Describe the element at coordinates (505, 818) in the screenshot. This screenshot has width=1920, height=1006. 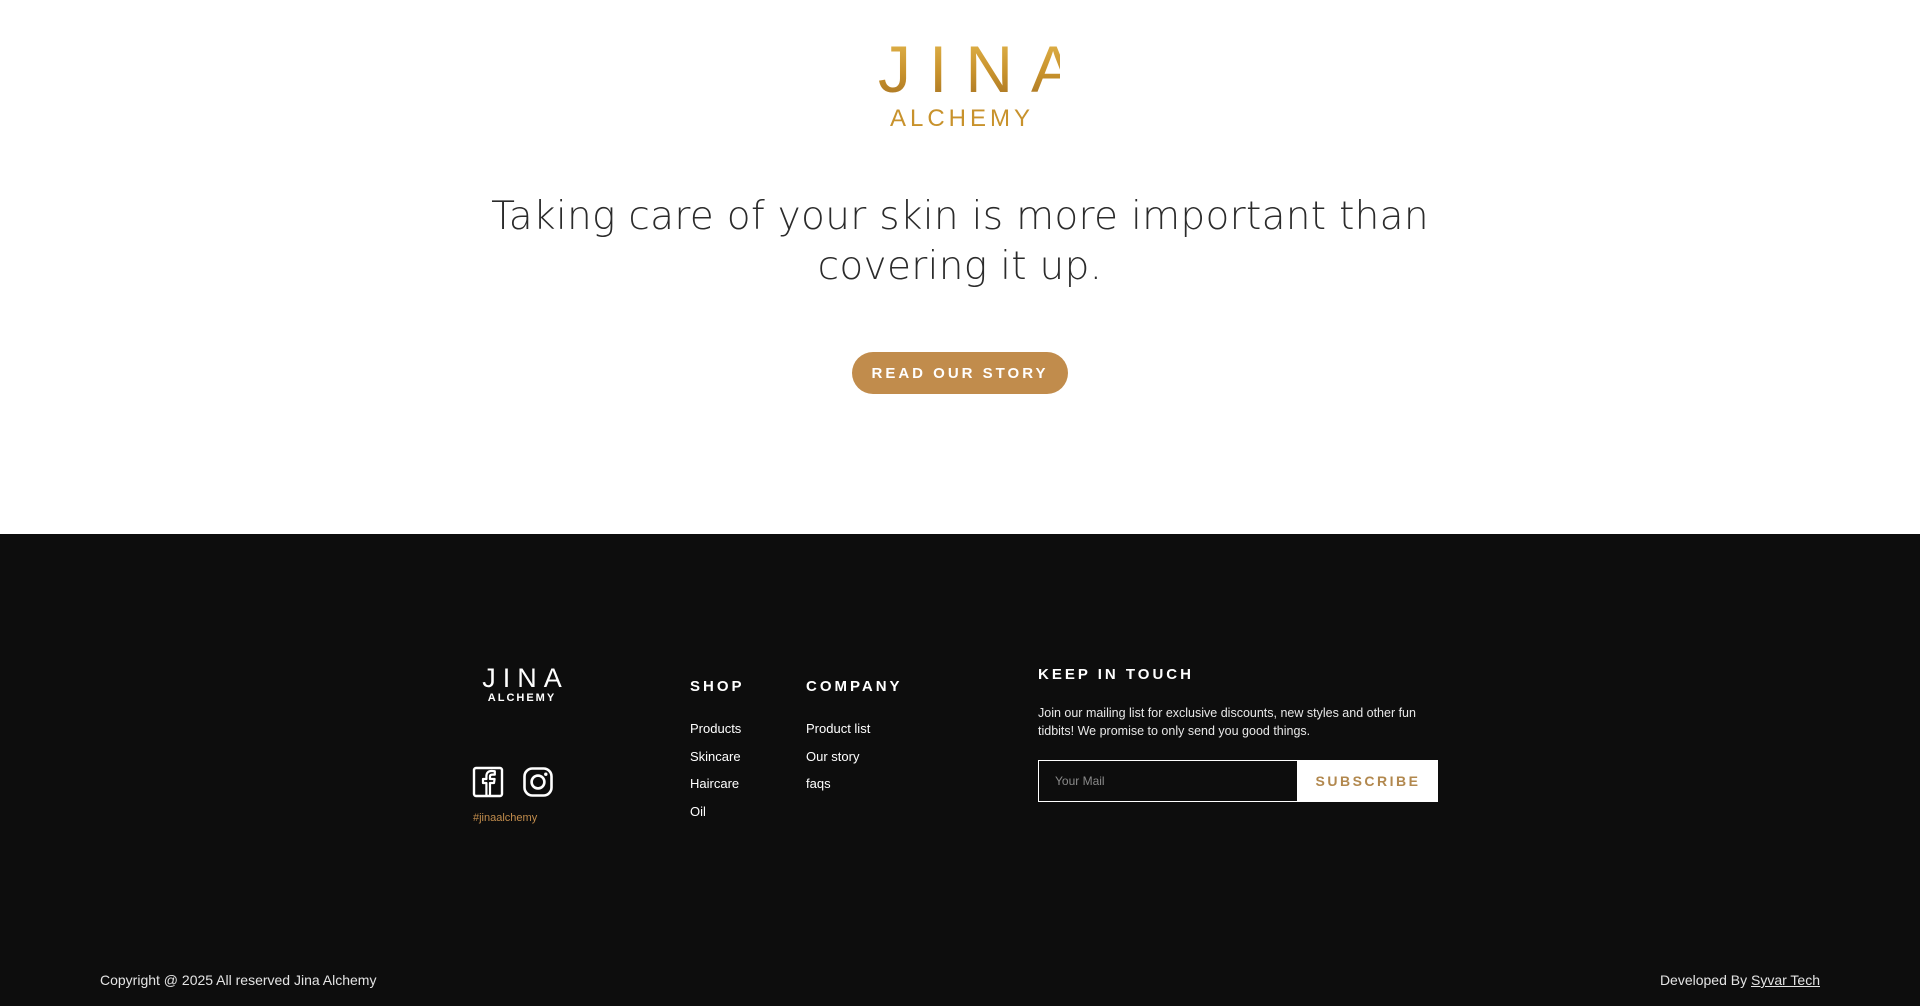
I see `hashtag-link: #jinaalchemy` at that location.